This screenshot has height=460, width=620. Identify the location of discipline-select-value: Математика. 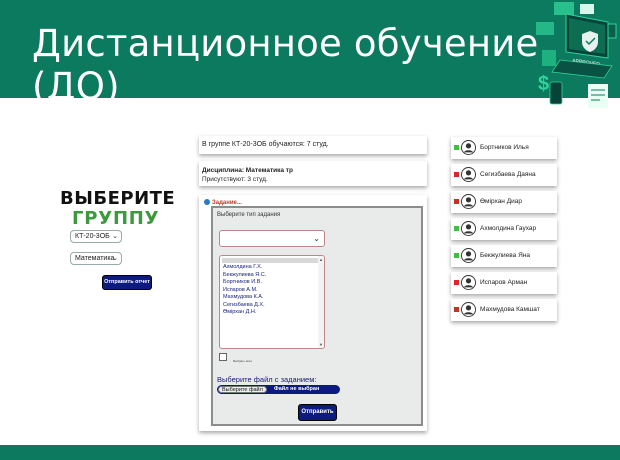
(95, 258).